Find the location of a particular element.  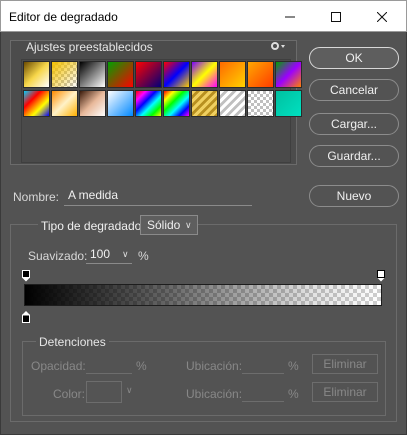

opacity-field is located at coordinates (109, 364).